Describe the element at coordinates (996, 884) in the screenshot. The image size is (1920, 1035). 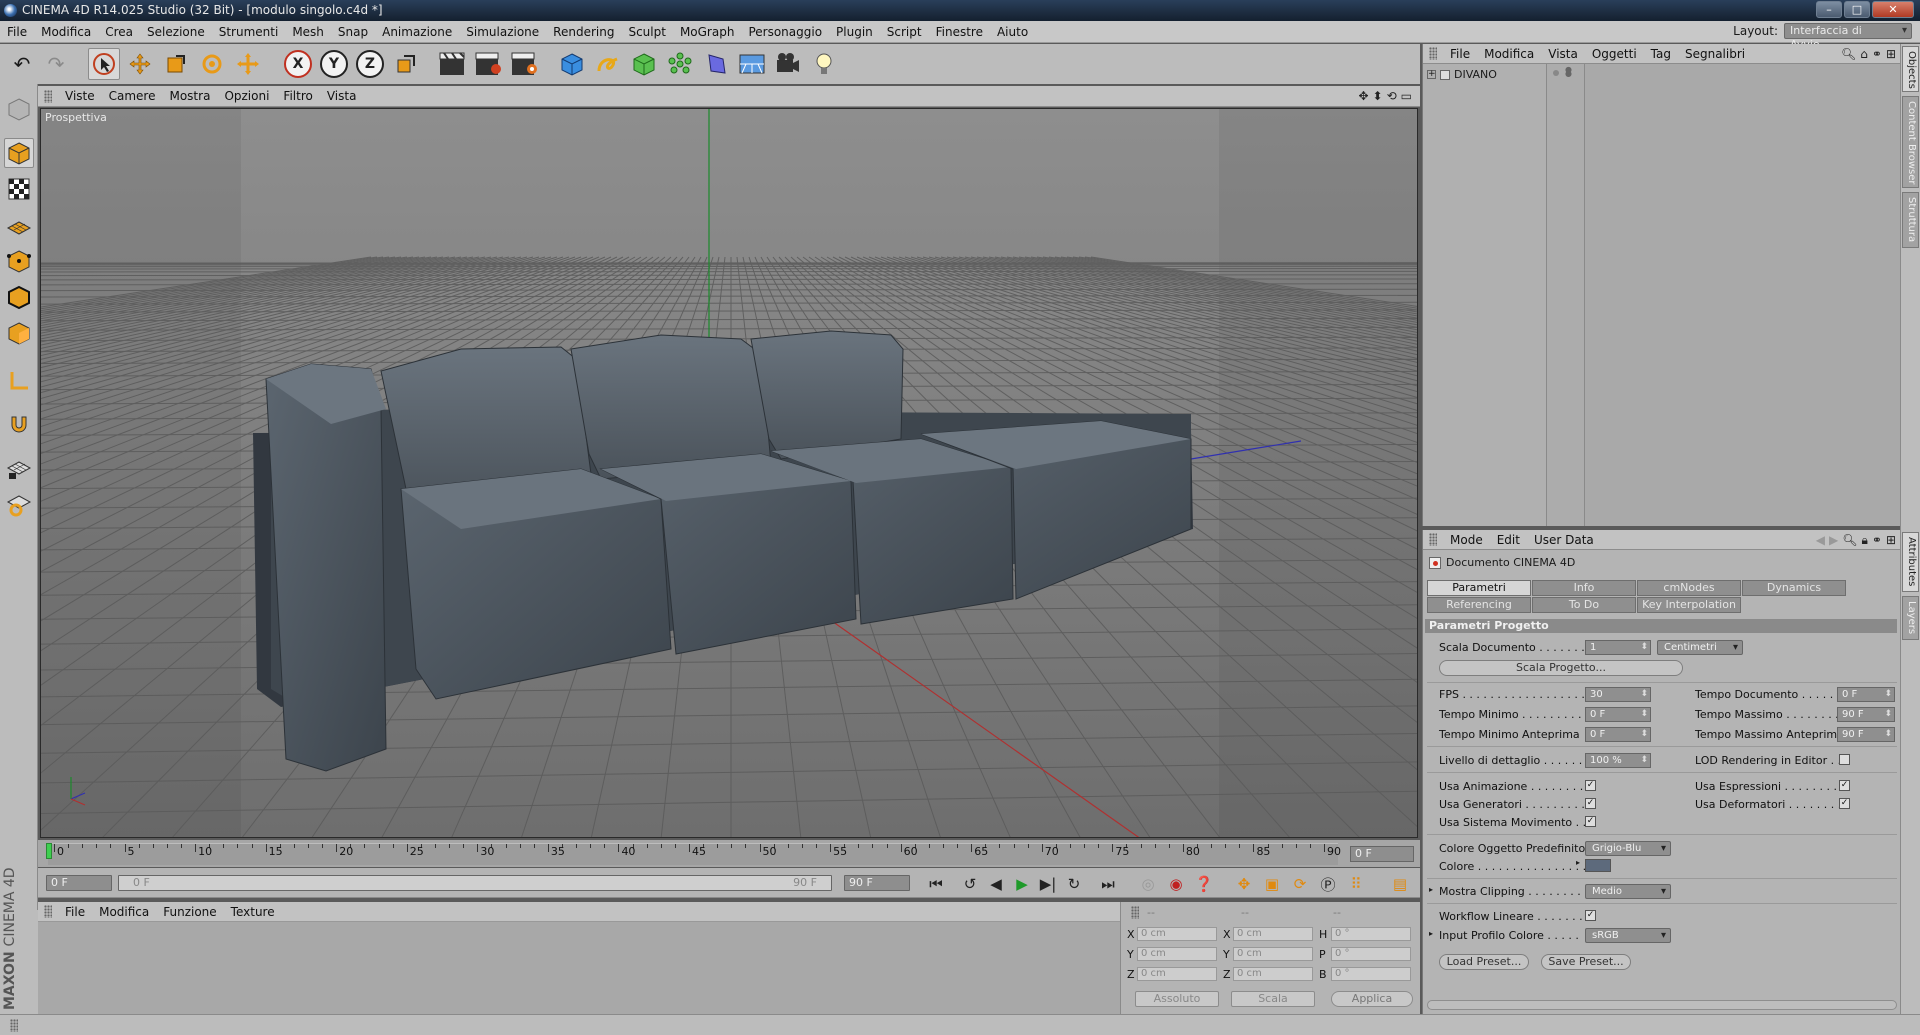
I see `previous-frame-icon: ◀` at that location.